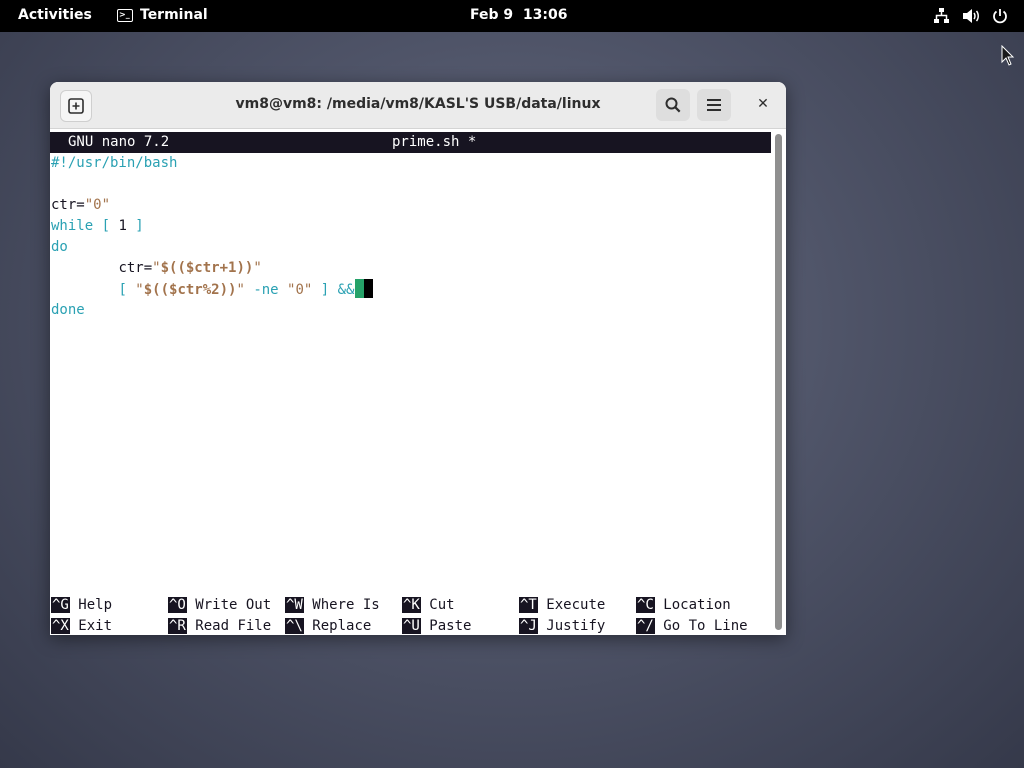 The image size is (1024, 768). What do you see at coordinates (95, 605) in the screenshot?
I see `shortcut-label: Help` at bounding box center [95, 605].